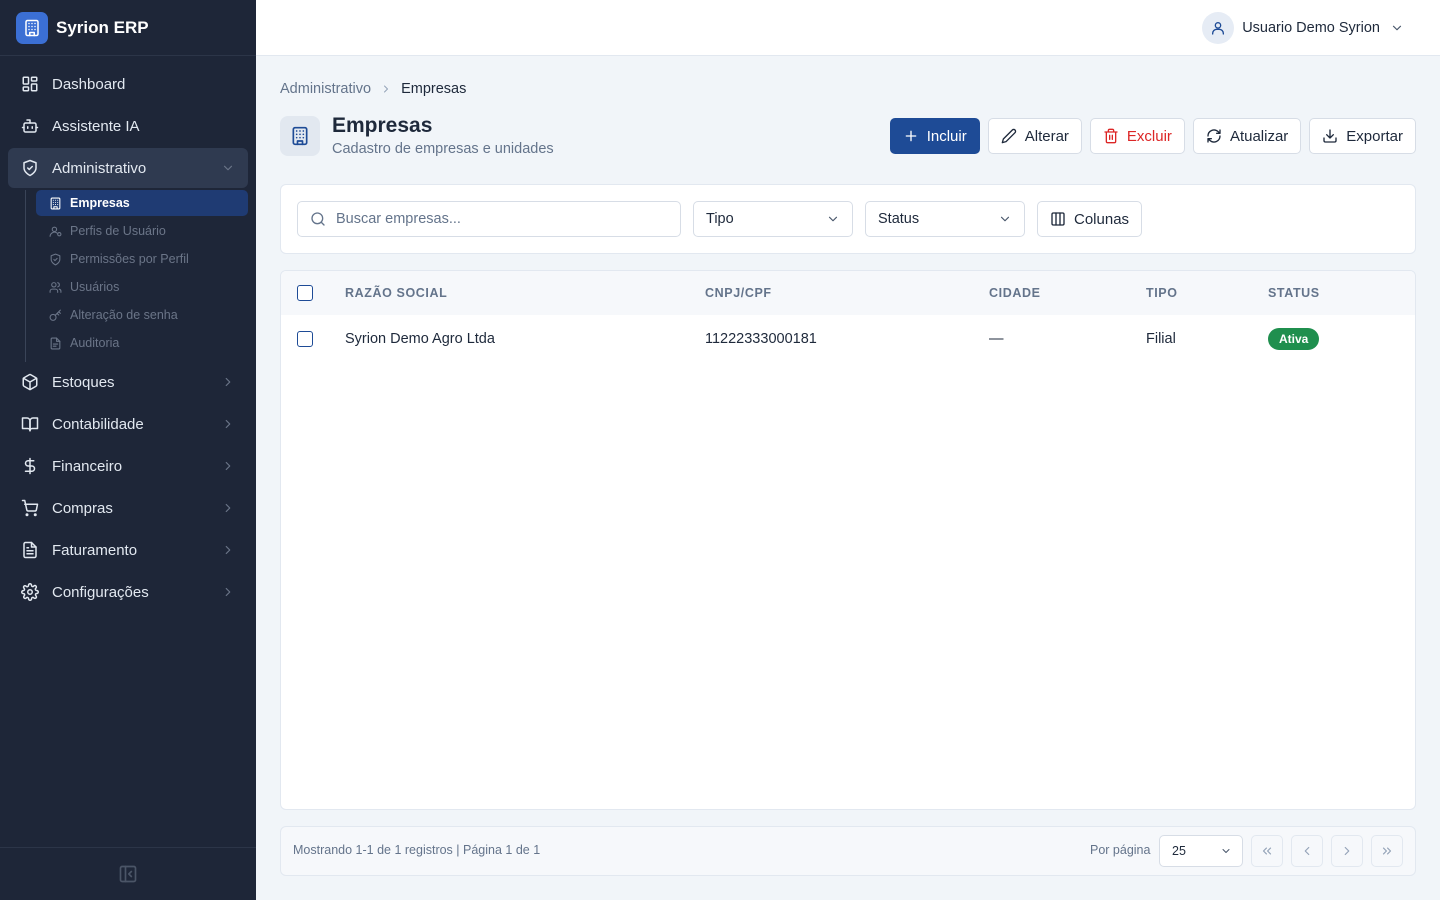 The width and height of the screenshot is (1440, 900). What do you see at coordinates (1009, 136) in the screenshot?
I see `pencil-icon` at bounding box center [1009, 136].